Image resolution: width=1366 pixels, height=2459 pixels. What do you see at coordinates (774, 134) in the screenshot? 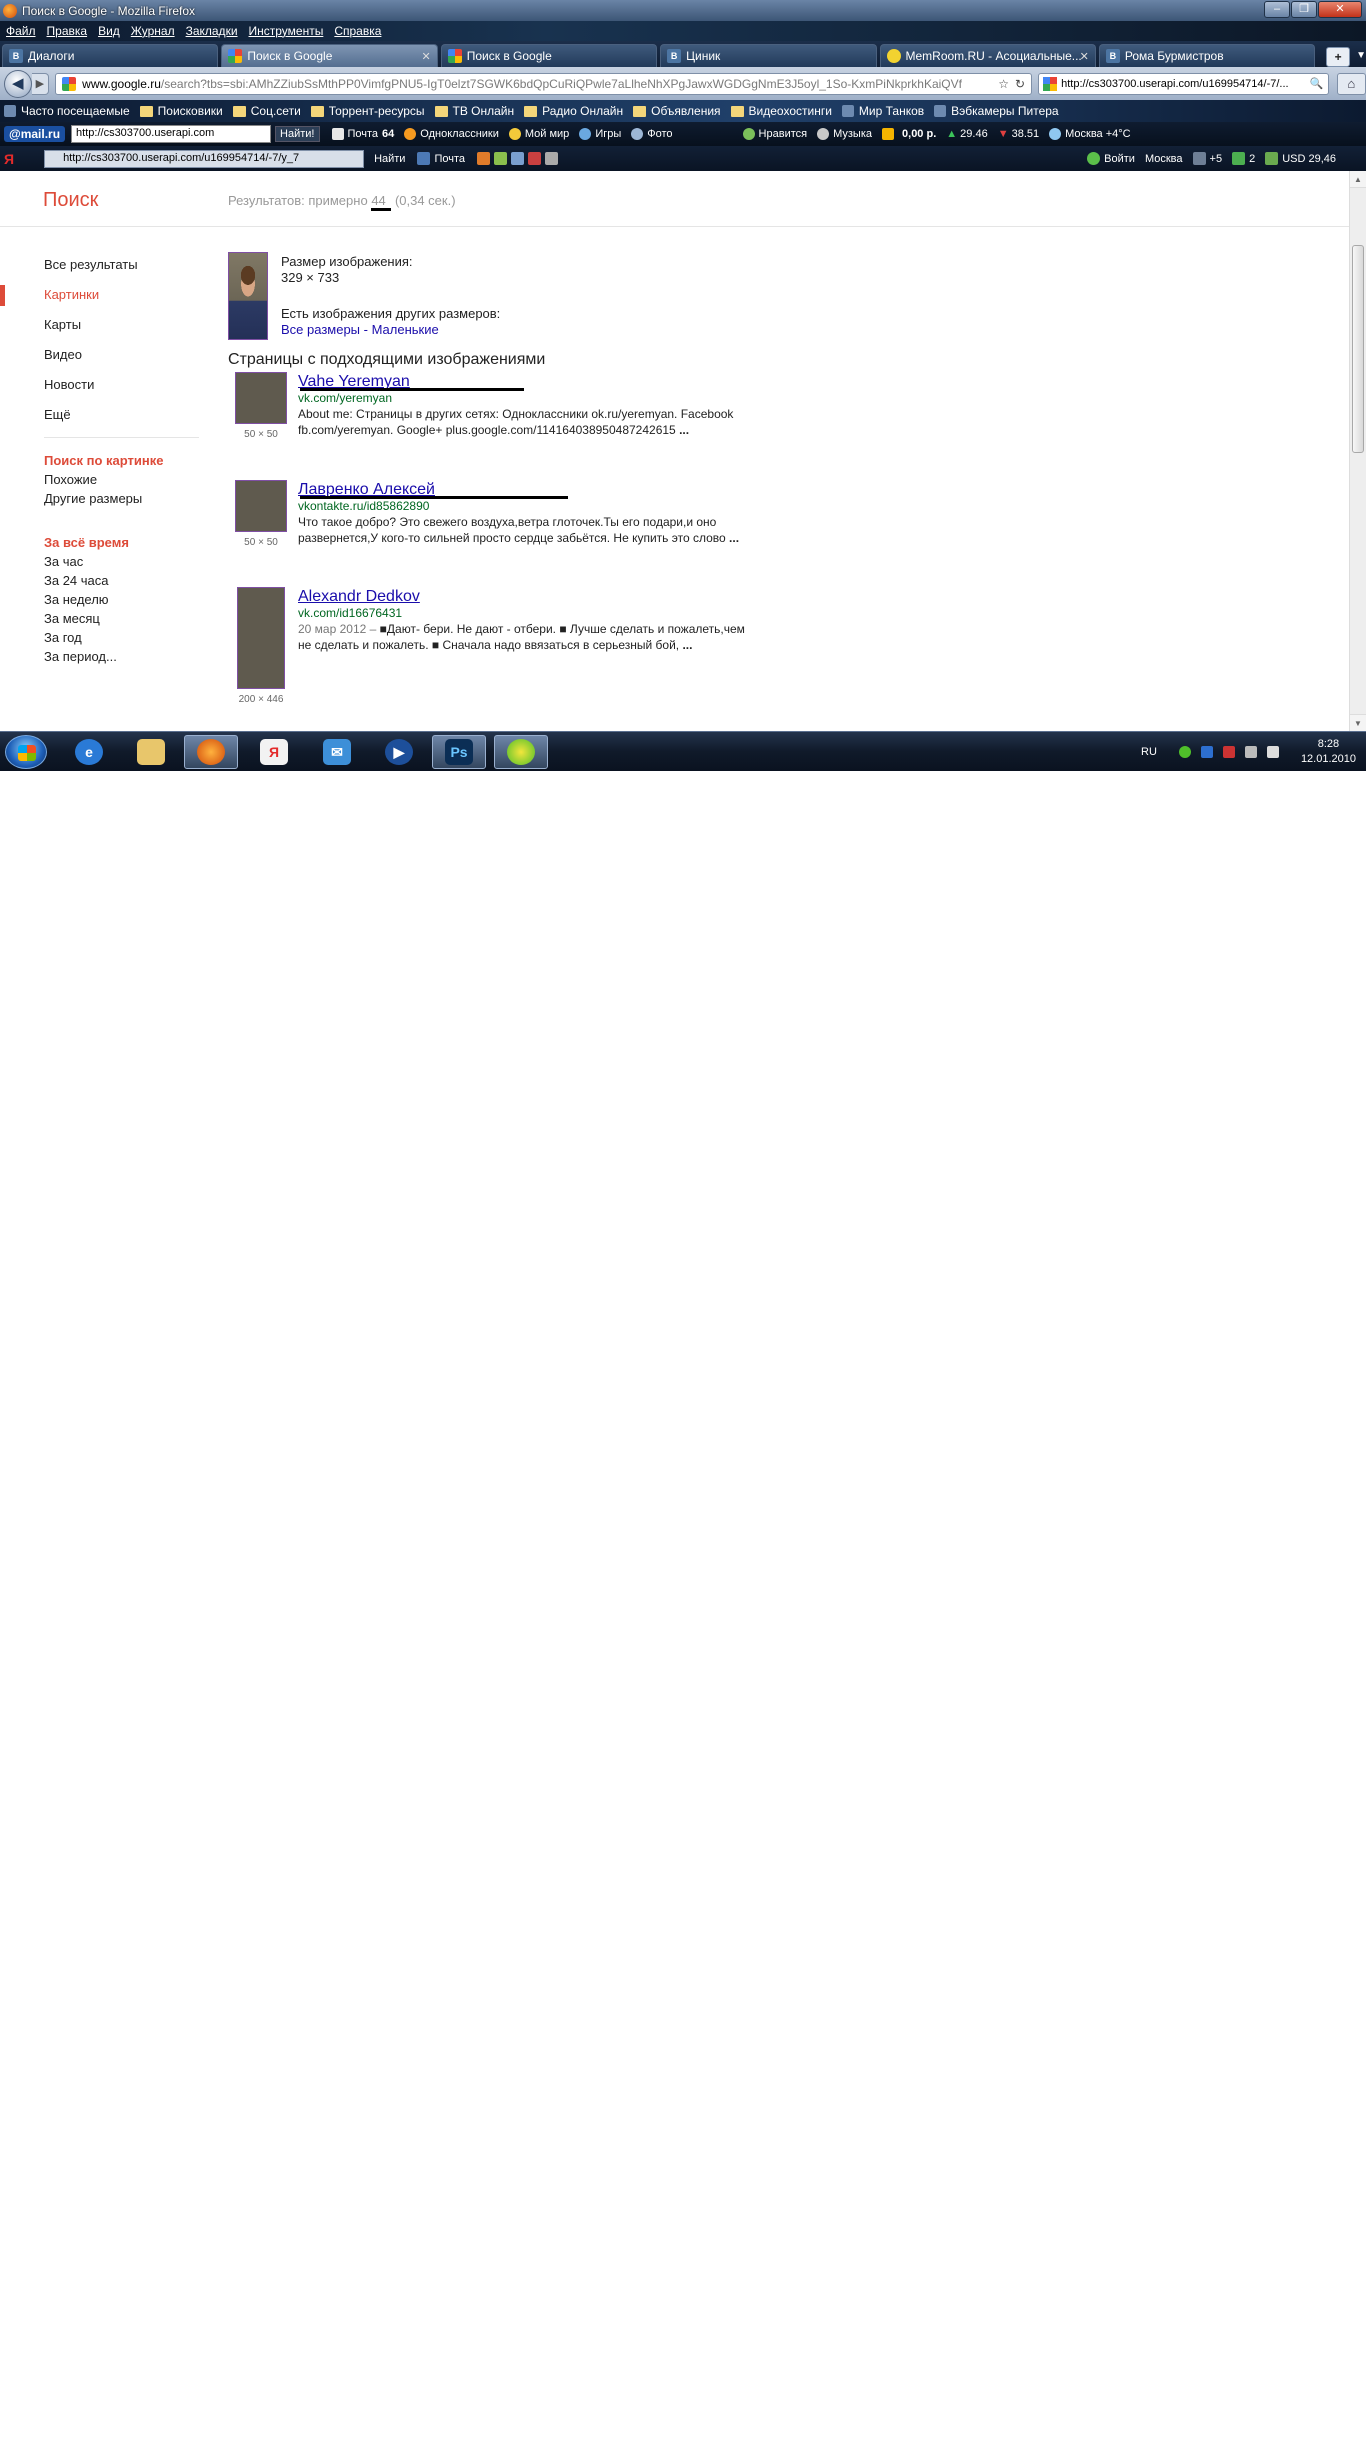
I see `mailru-like: Нравится` at bounding box center [774, 134].